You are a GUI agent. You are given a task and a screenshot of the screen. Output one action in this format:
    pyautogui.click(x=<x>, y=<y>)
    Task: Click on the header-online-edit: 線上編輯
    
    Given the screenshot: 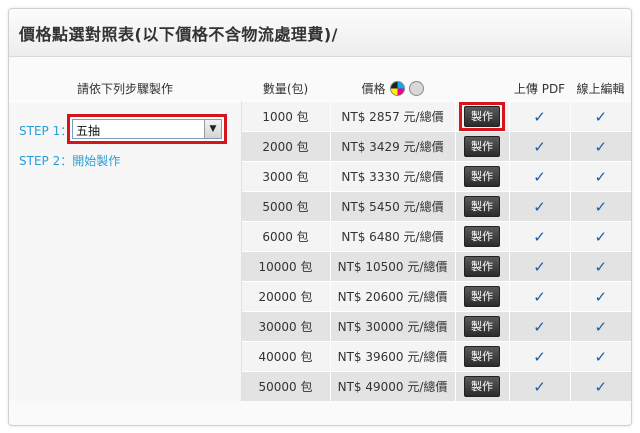 What is the action you would take?
    pyautogui.click(x=600, y=88)
    